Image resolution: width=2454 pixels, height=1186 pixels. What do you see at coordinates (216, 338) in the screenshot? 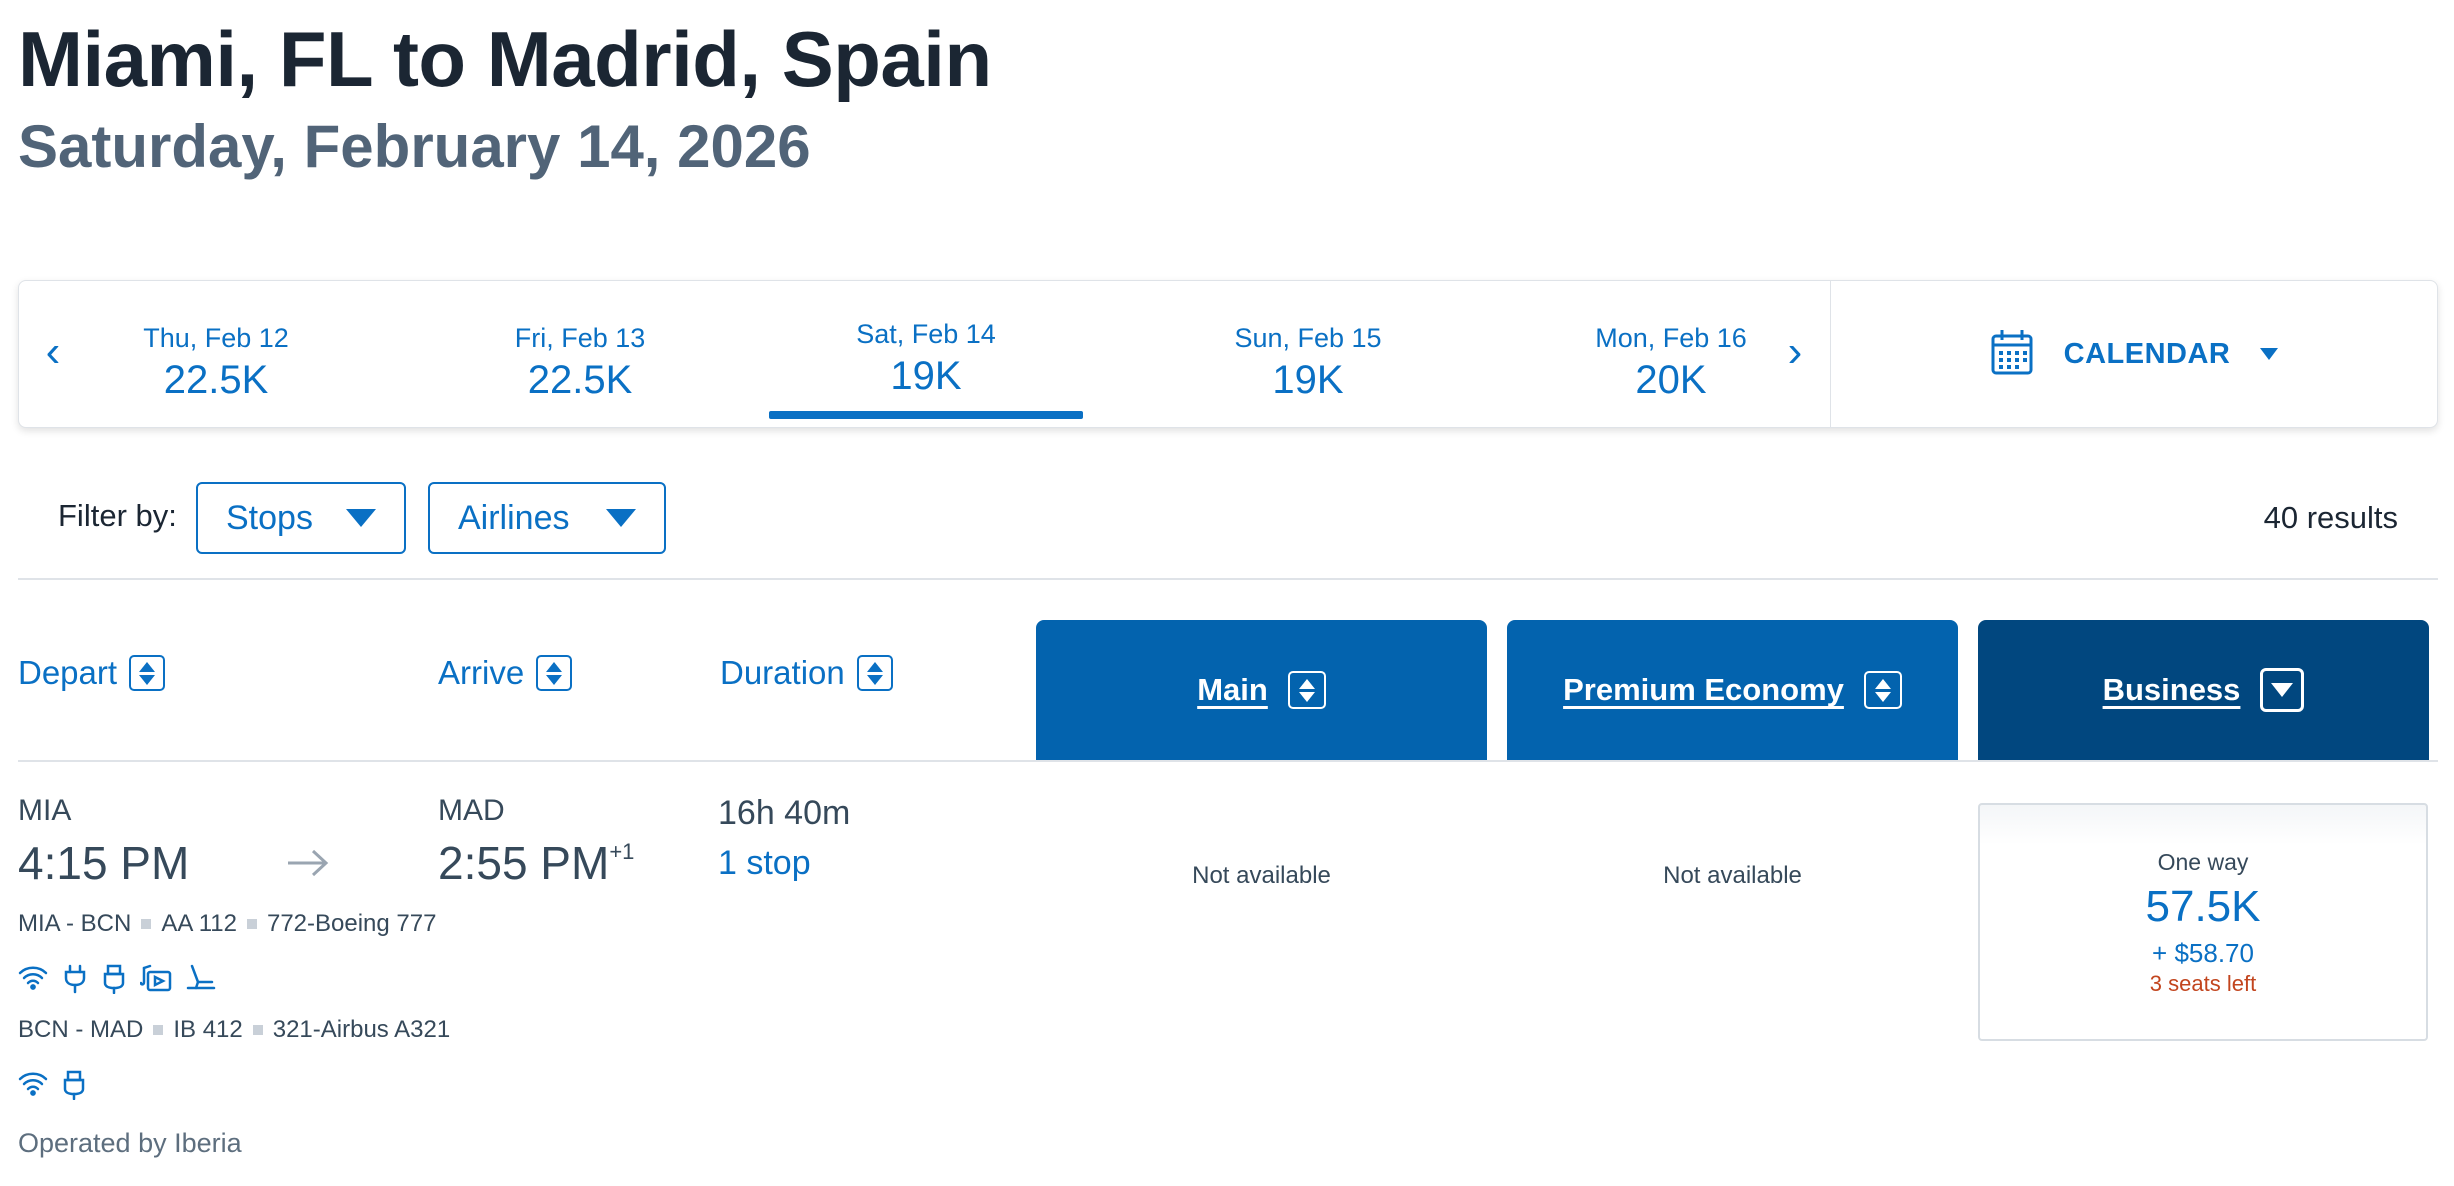
I see `date-label: Thu, Feb 12` at bounding box center [216, 338].